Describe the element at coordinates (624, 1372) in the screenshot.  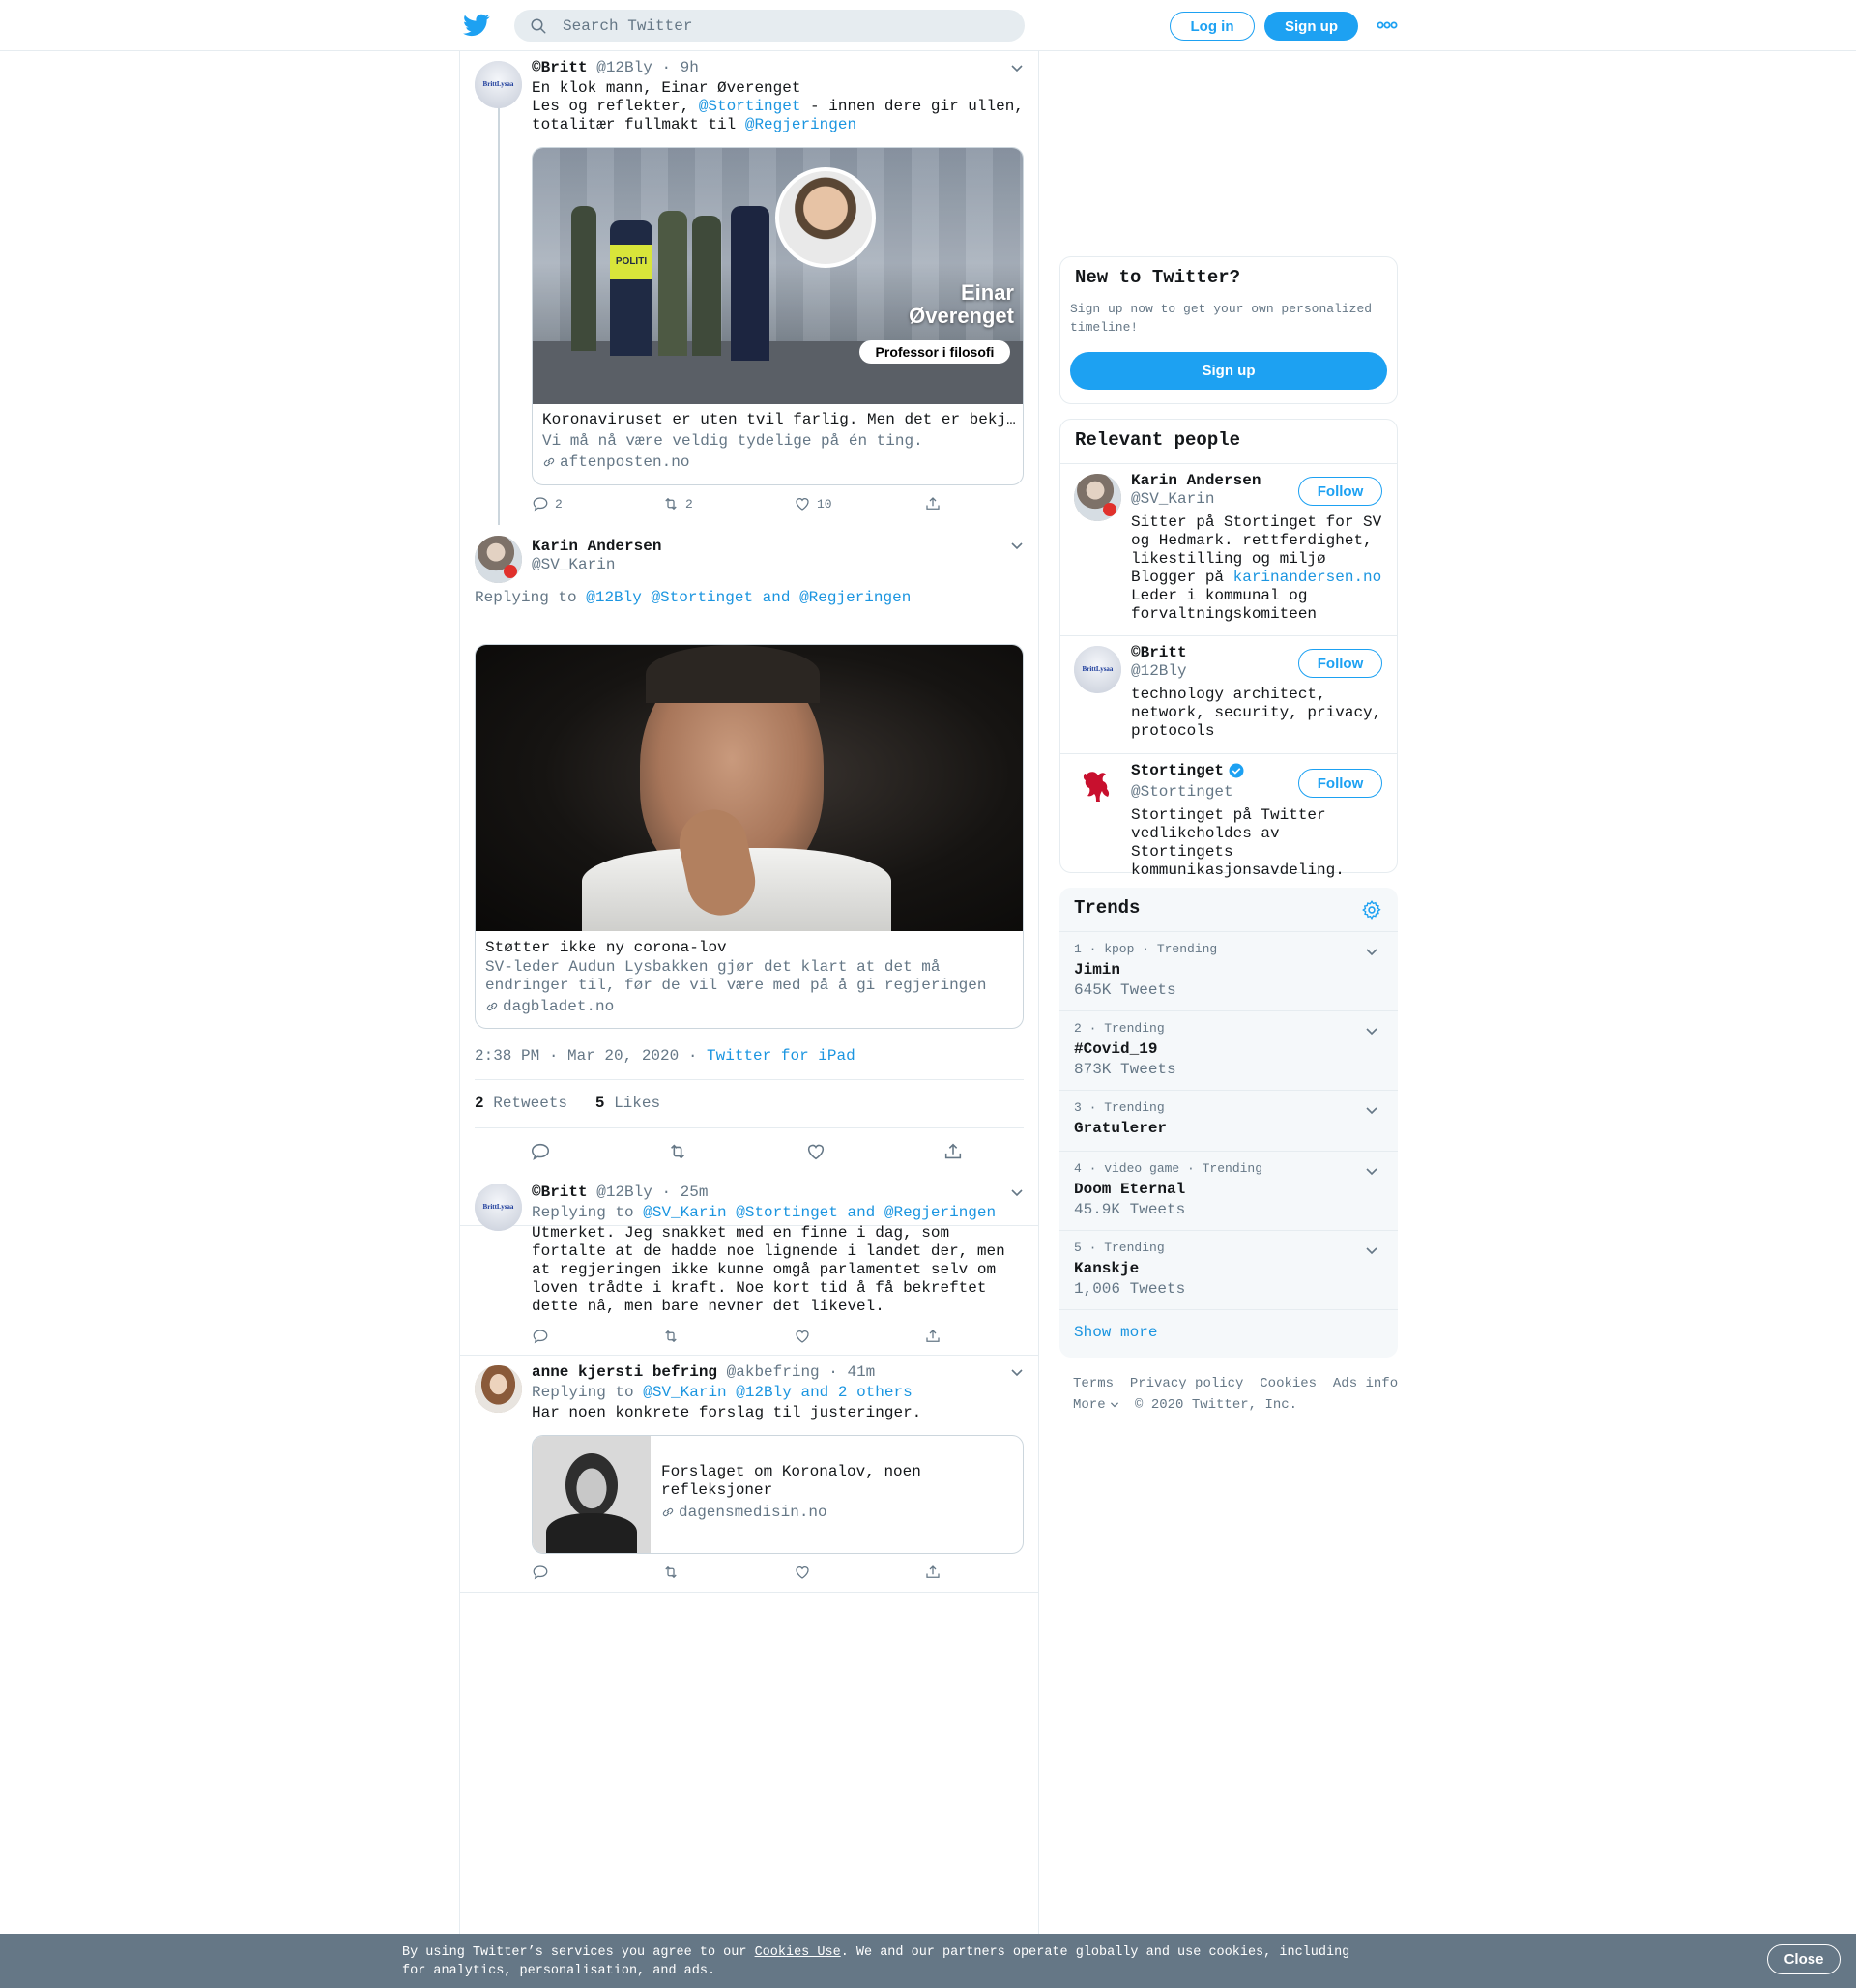
I see `author-name: anne kjersti befring` at that location.